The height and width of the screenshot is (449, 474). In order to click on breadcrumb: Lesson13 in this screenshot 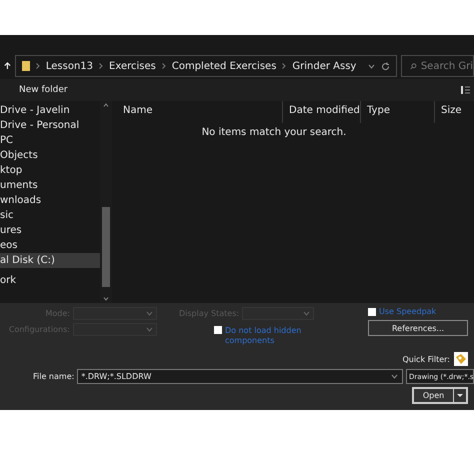, I will do `click(70, 66)`.